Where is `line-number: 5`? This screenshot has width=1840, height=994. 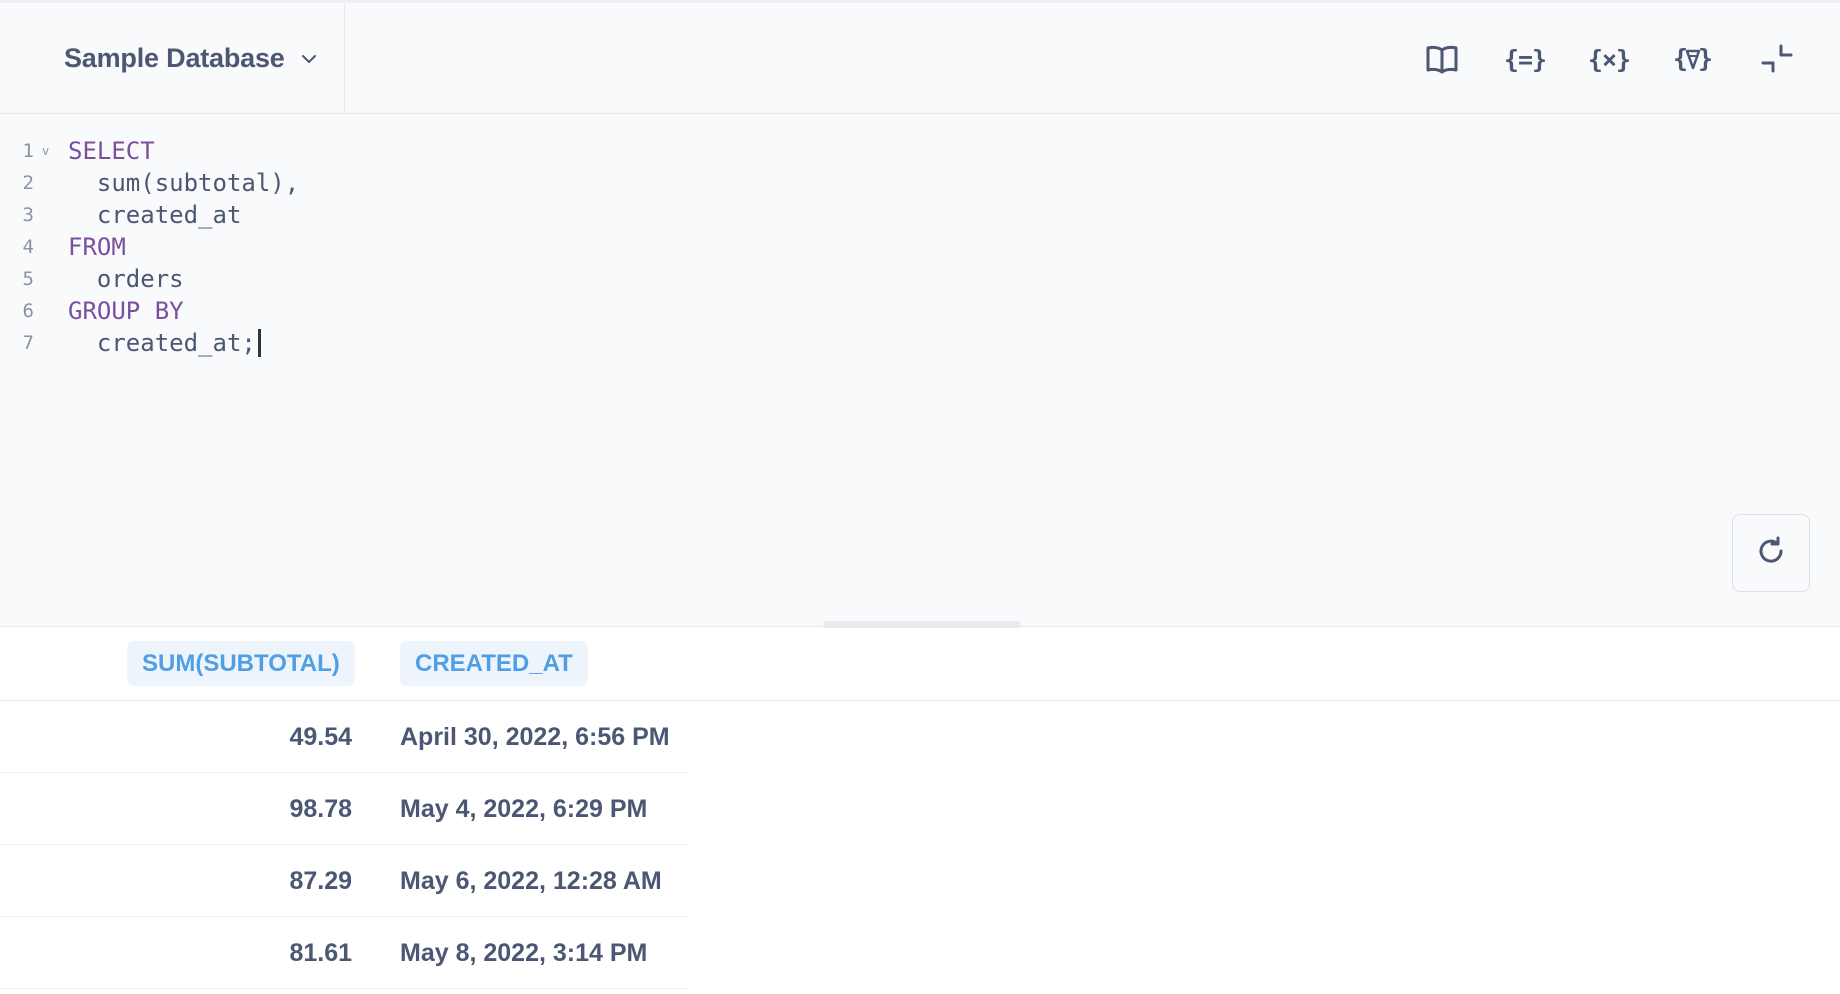 line-number: 5 is located at coordinates (28, 279).